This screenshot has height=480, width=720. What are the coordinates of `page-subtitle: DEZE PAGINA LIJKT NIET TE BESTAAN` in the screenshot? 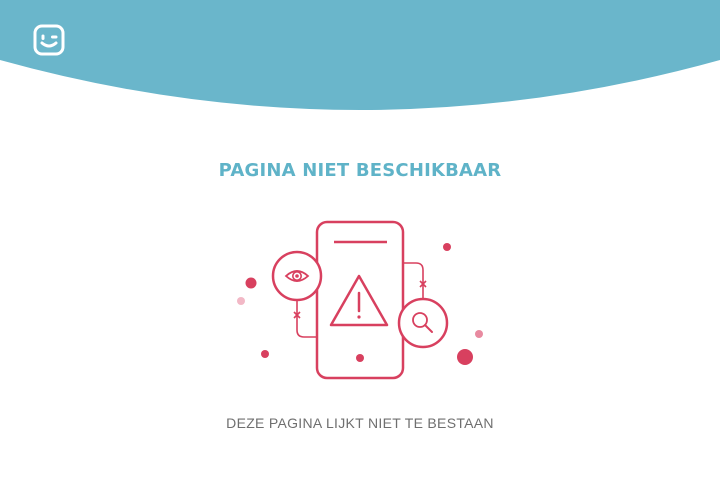 It's located at (360, 423).